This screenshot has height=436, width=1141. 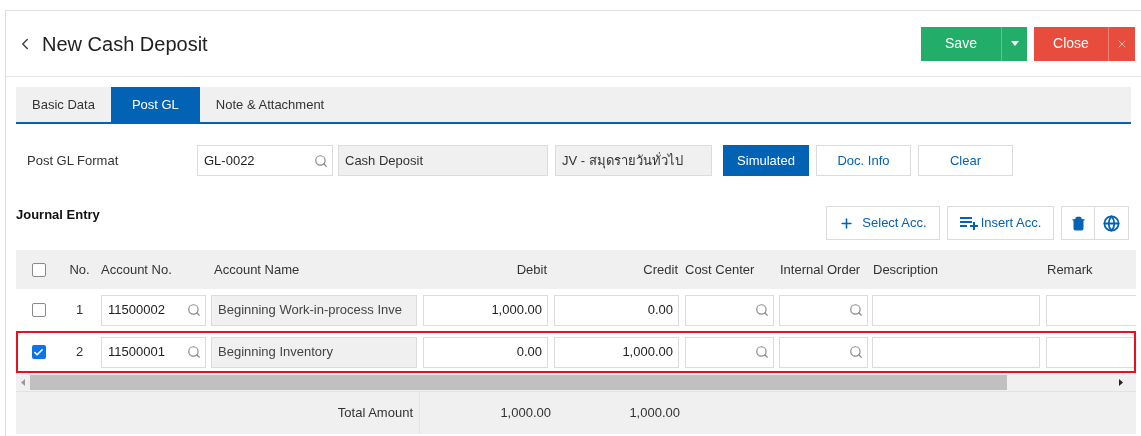 What do you see at coordinates (820, 269) in the screenshot?
I see `column-header: Internal Order` at bounding box center [820, 269].